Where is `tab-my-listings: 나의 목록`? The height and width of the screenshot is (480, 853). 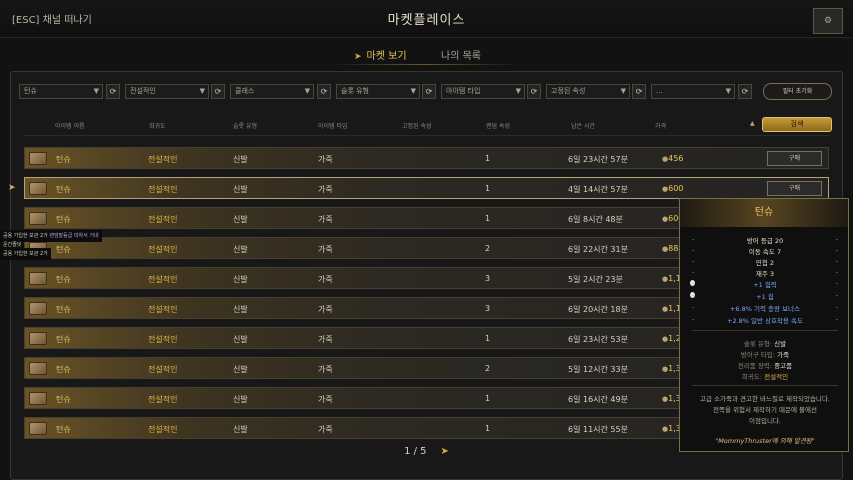 tab-my-listings: 나의 목록 is located at coordinates (461, 54).